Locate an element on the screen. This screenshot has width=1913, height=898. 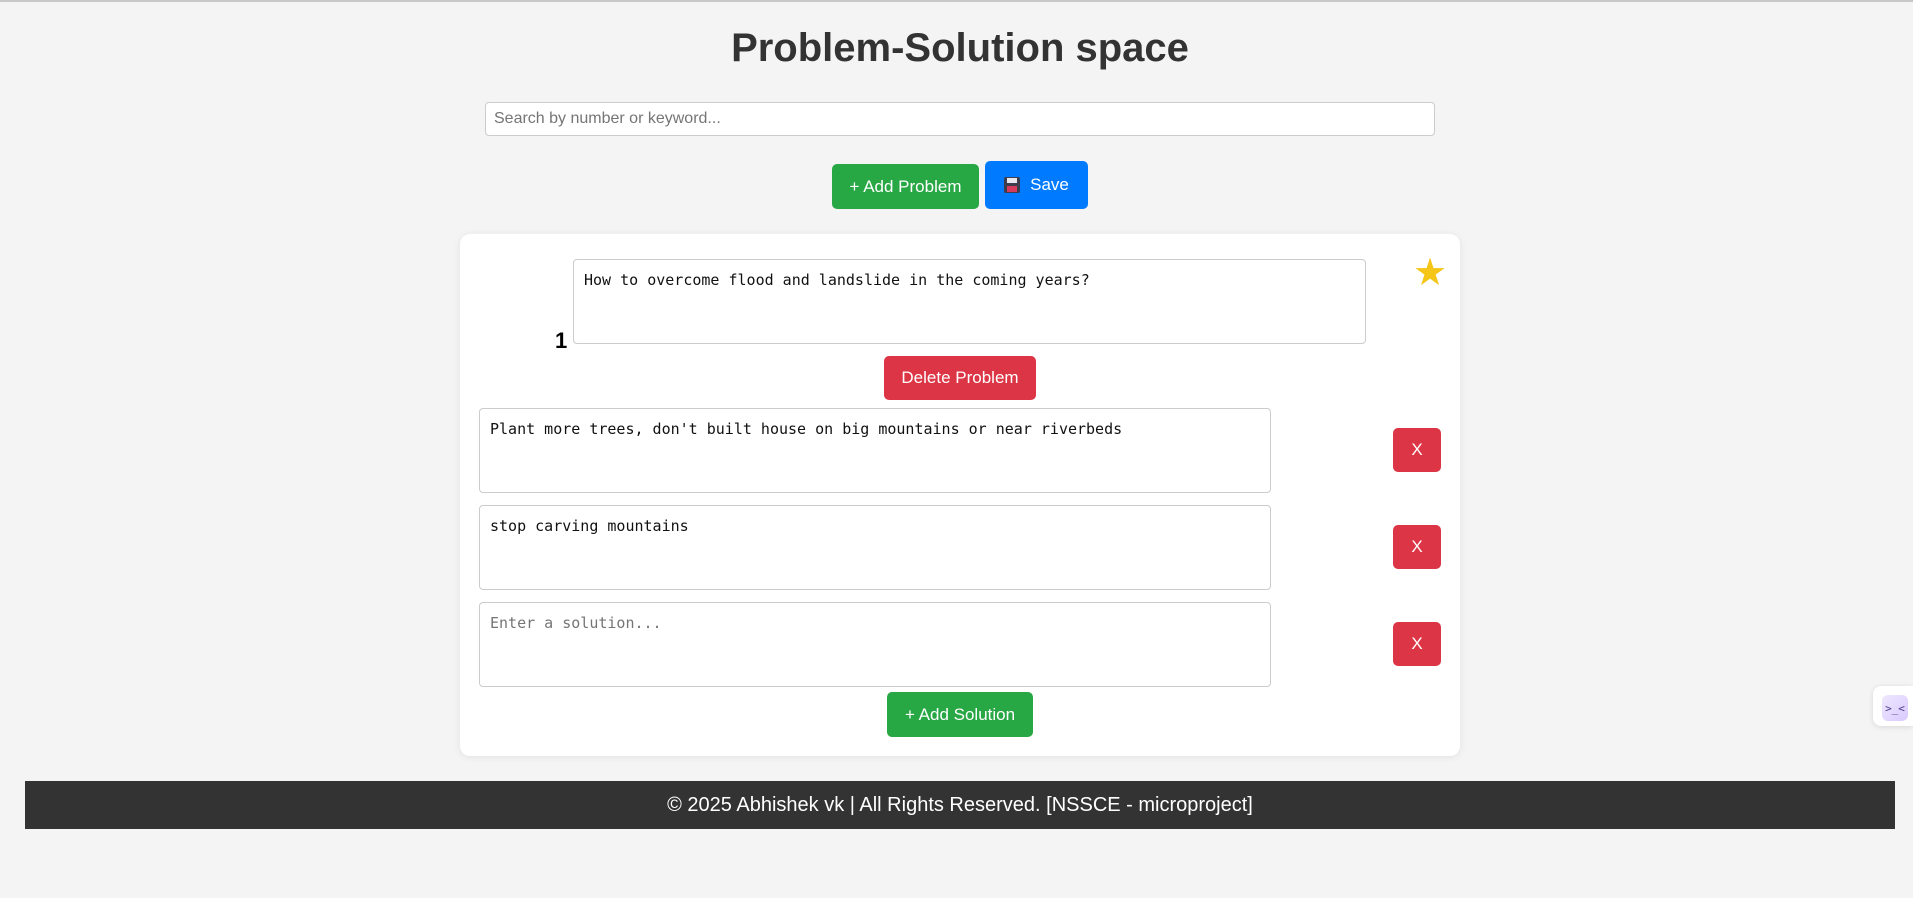
solution-input: stop carving mountains is located at coordinates (875, 547).